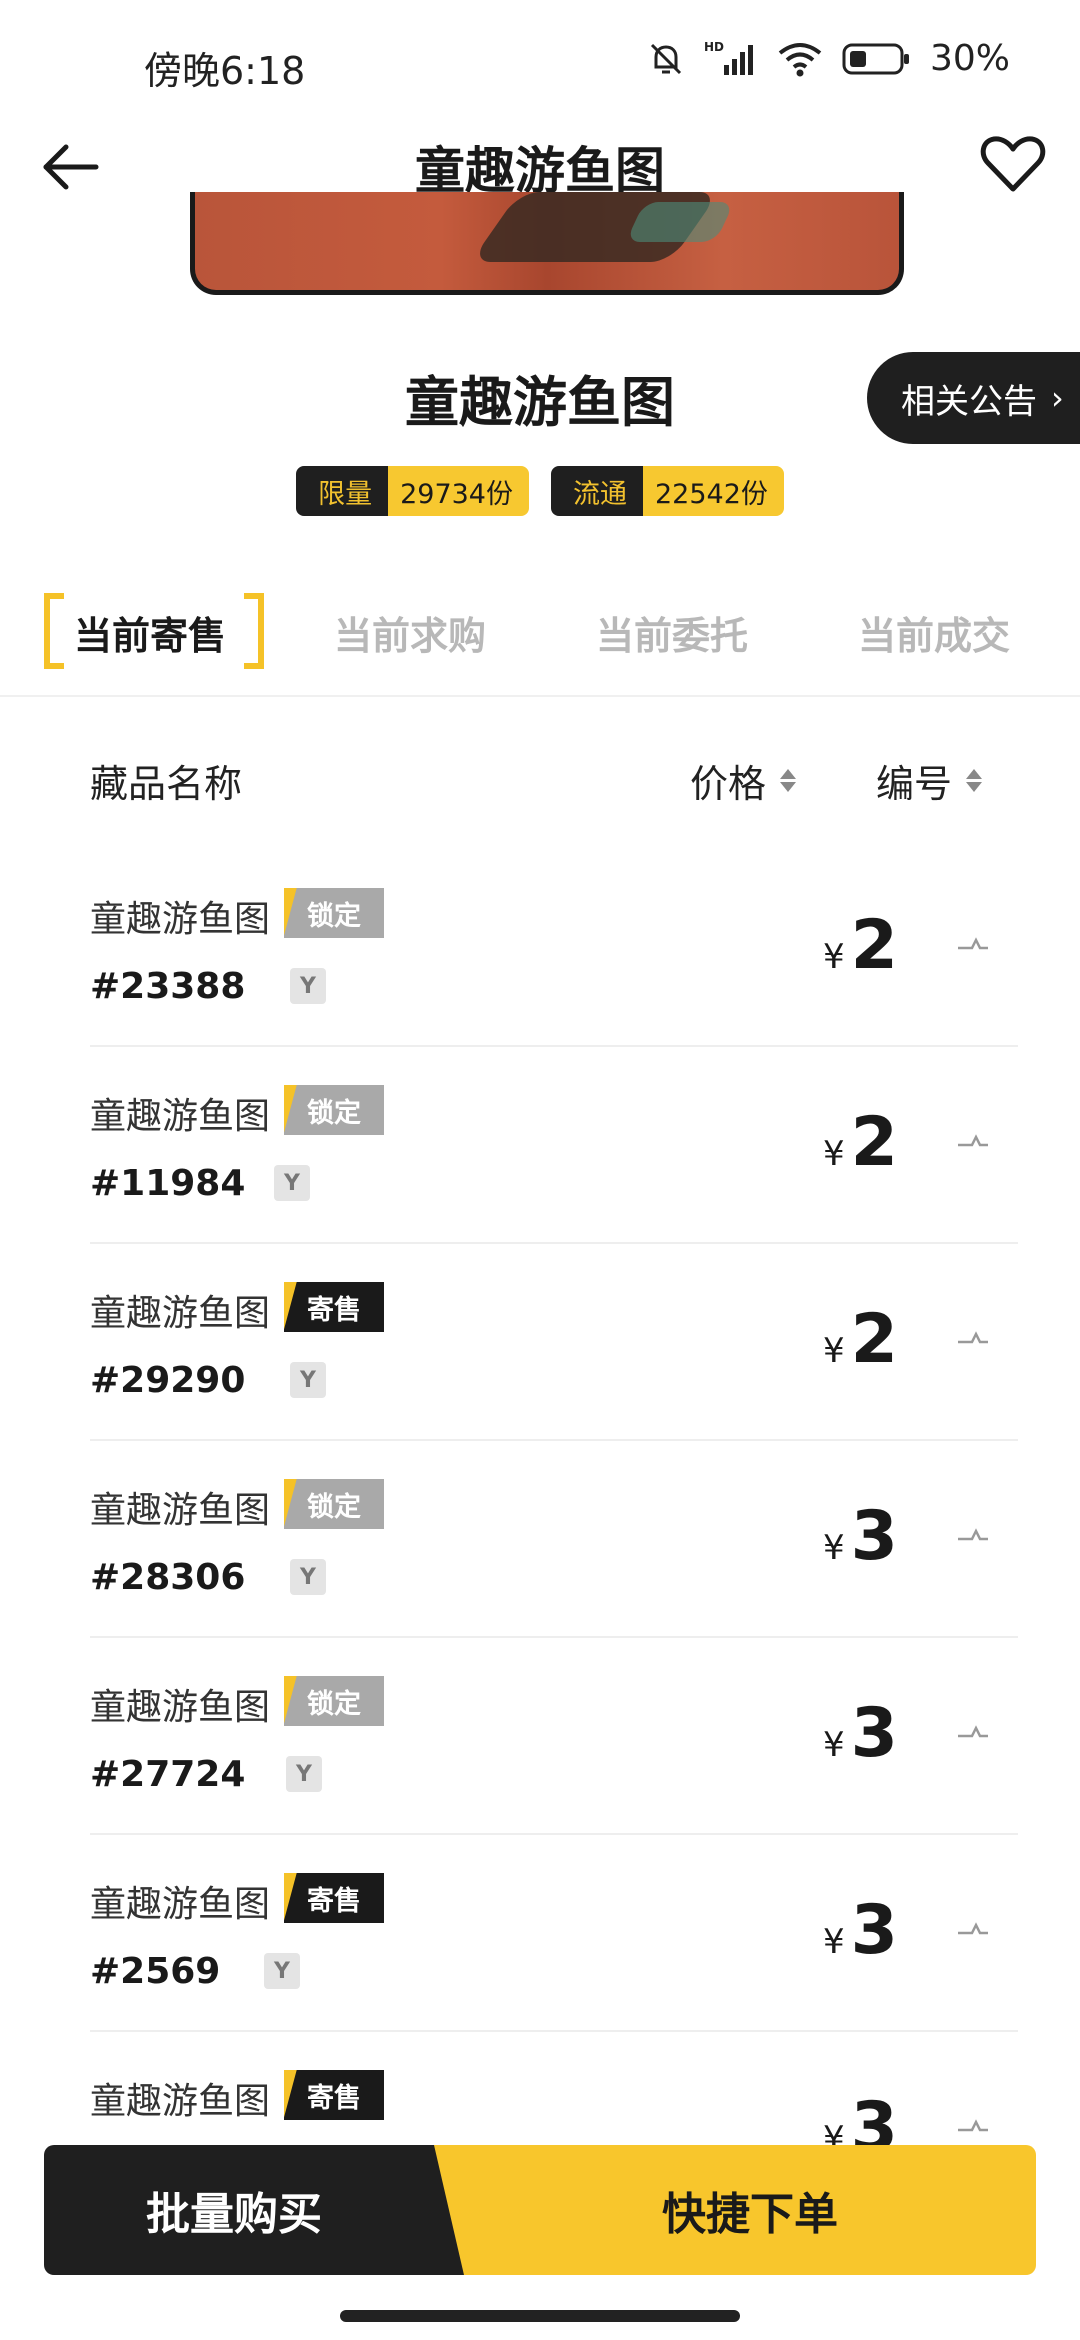  I want to click on tab-current-entrust: 当前委托, so click(672, 632).